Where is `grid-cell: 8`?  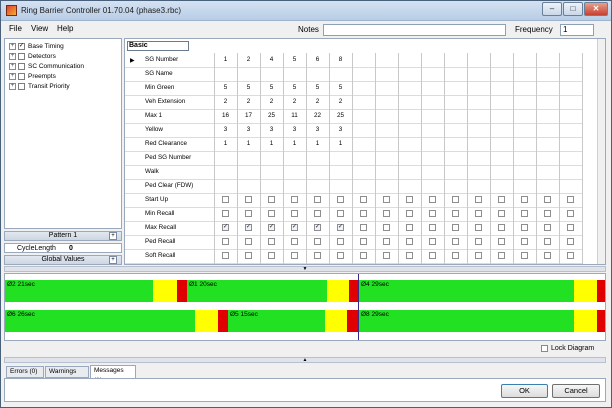
grid-cell: 8 is located at coordinates (340, 60).